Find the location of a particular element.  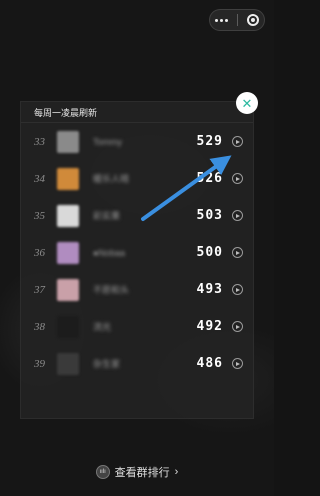

group-ranking-link: ıılı 查看群排行 › is located at coordinates (137, 472).